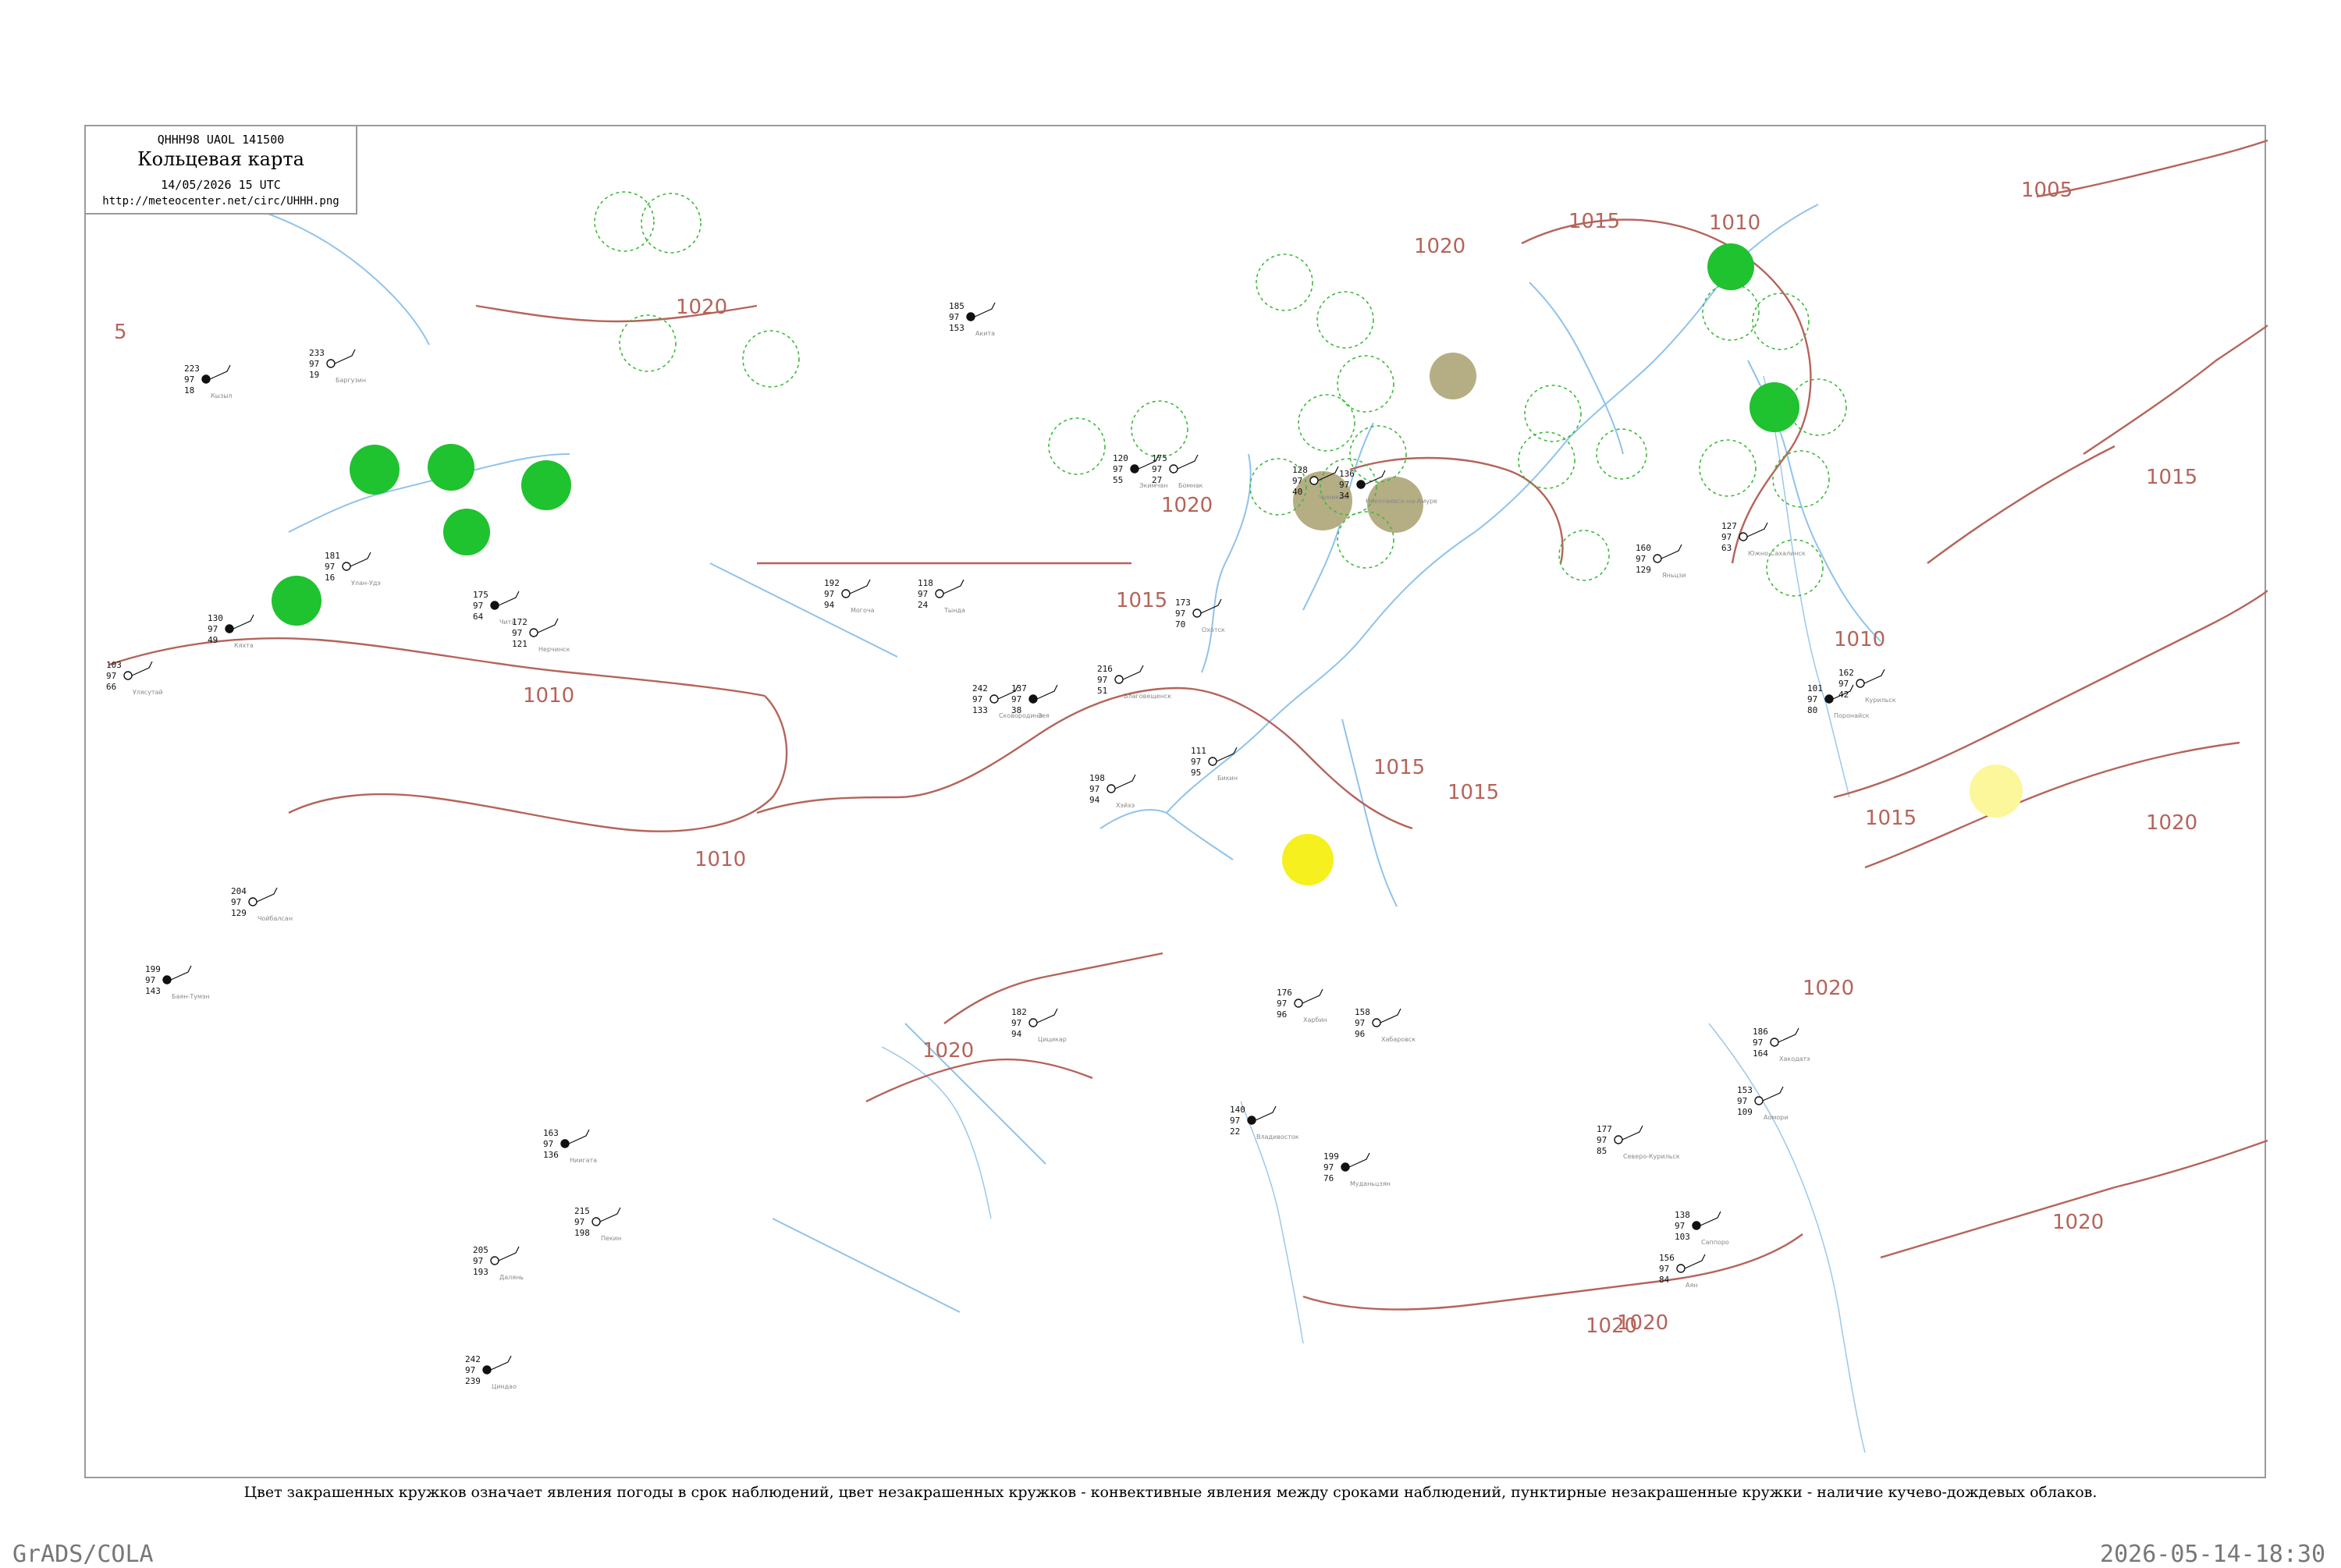 Image resolution: width=2341 pixels, height=1568 pixels. I want to click on station-dewpoint: 49, so click(213, 640).